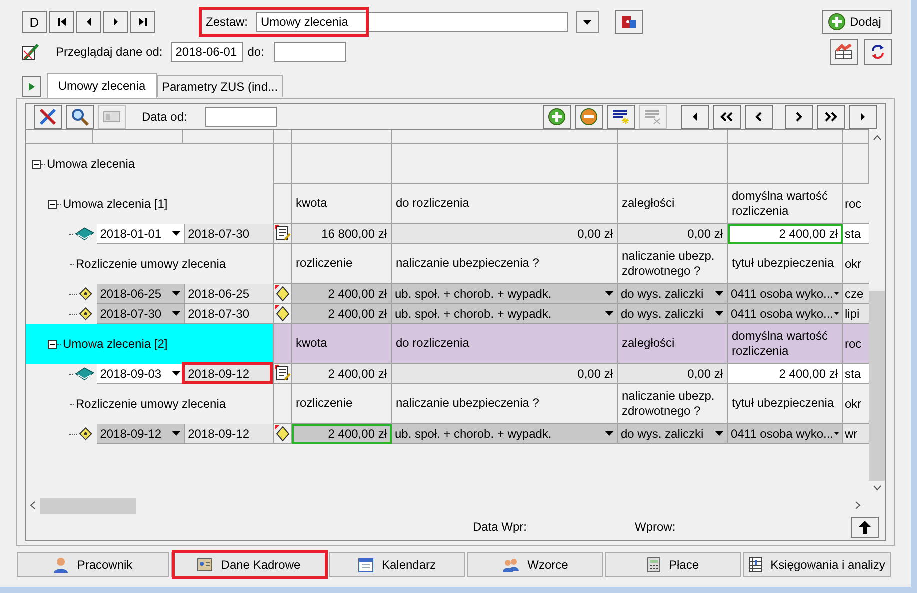  Describe the element at coordinates (535, 564) in the screenshot. I see `module-tab: Wzorce` at that location.